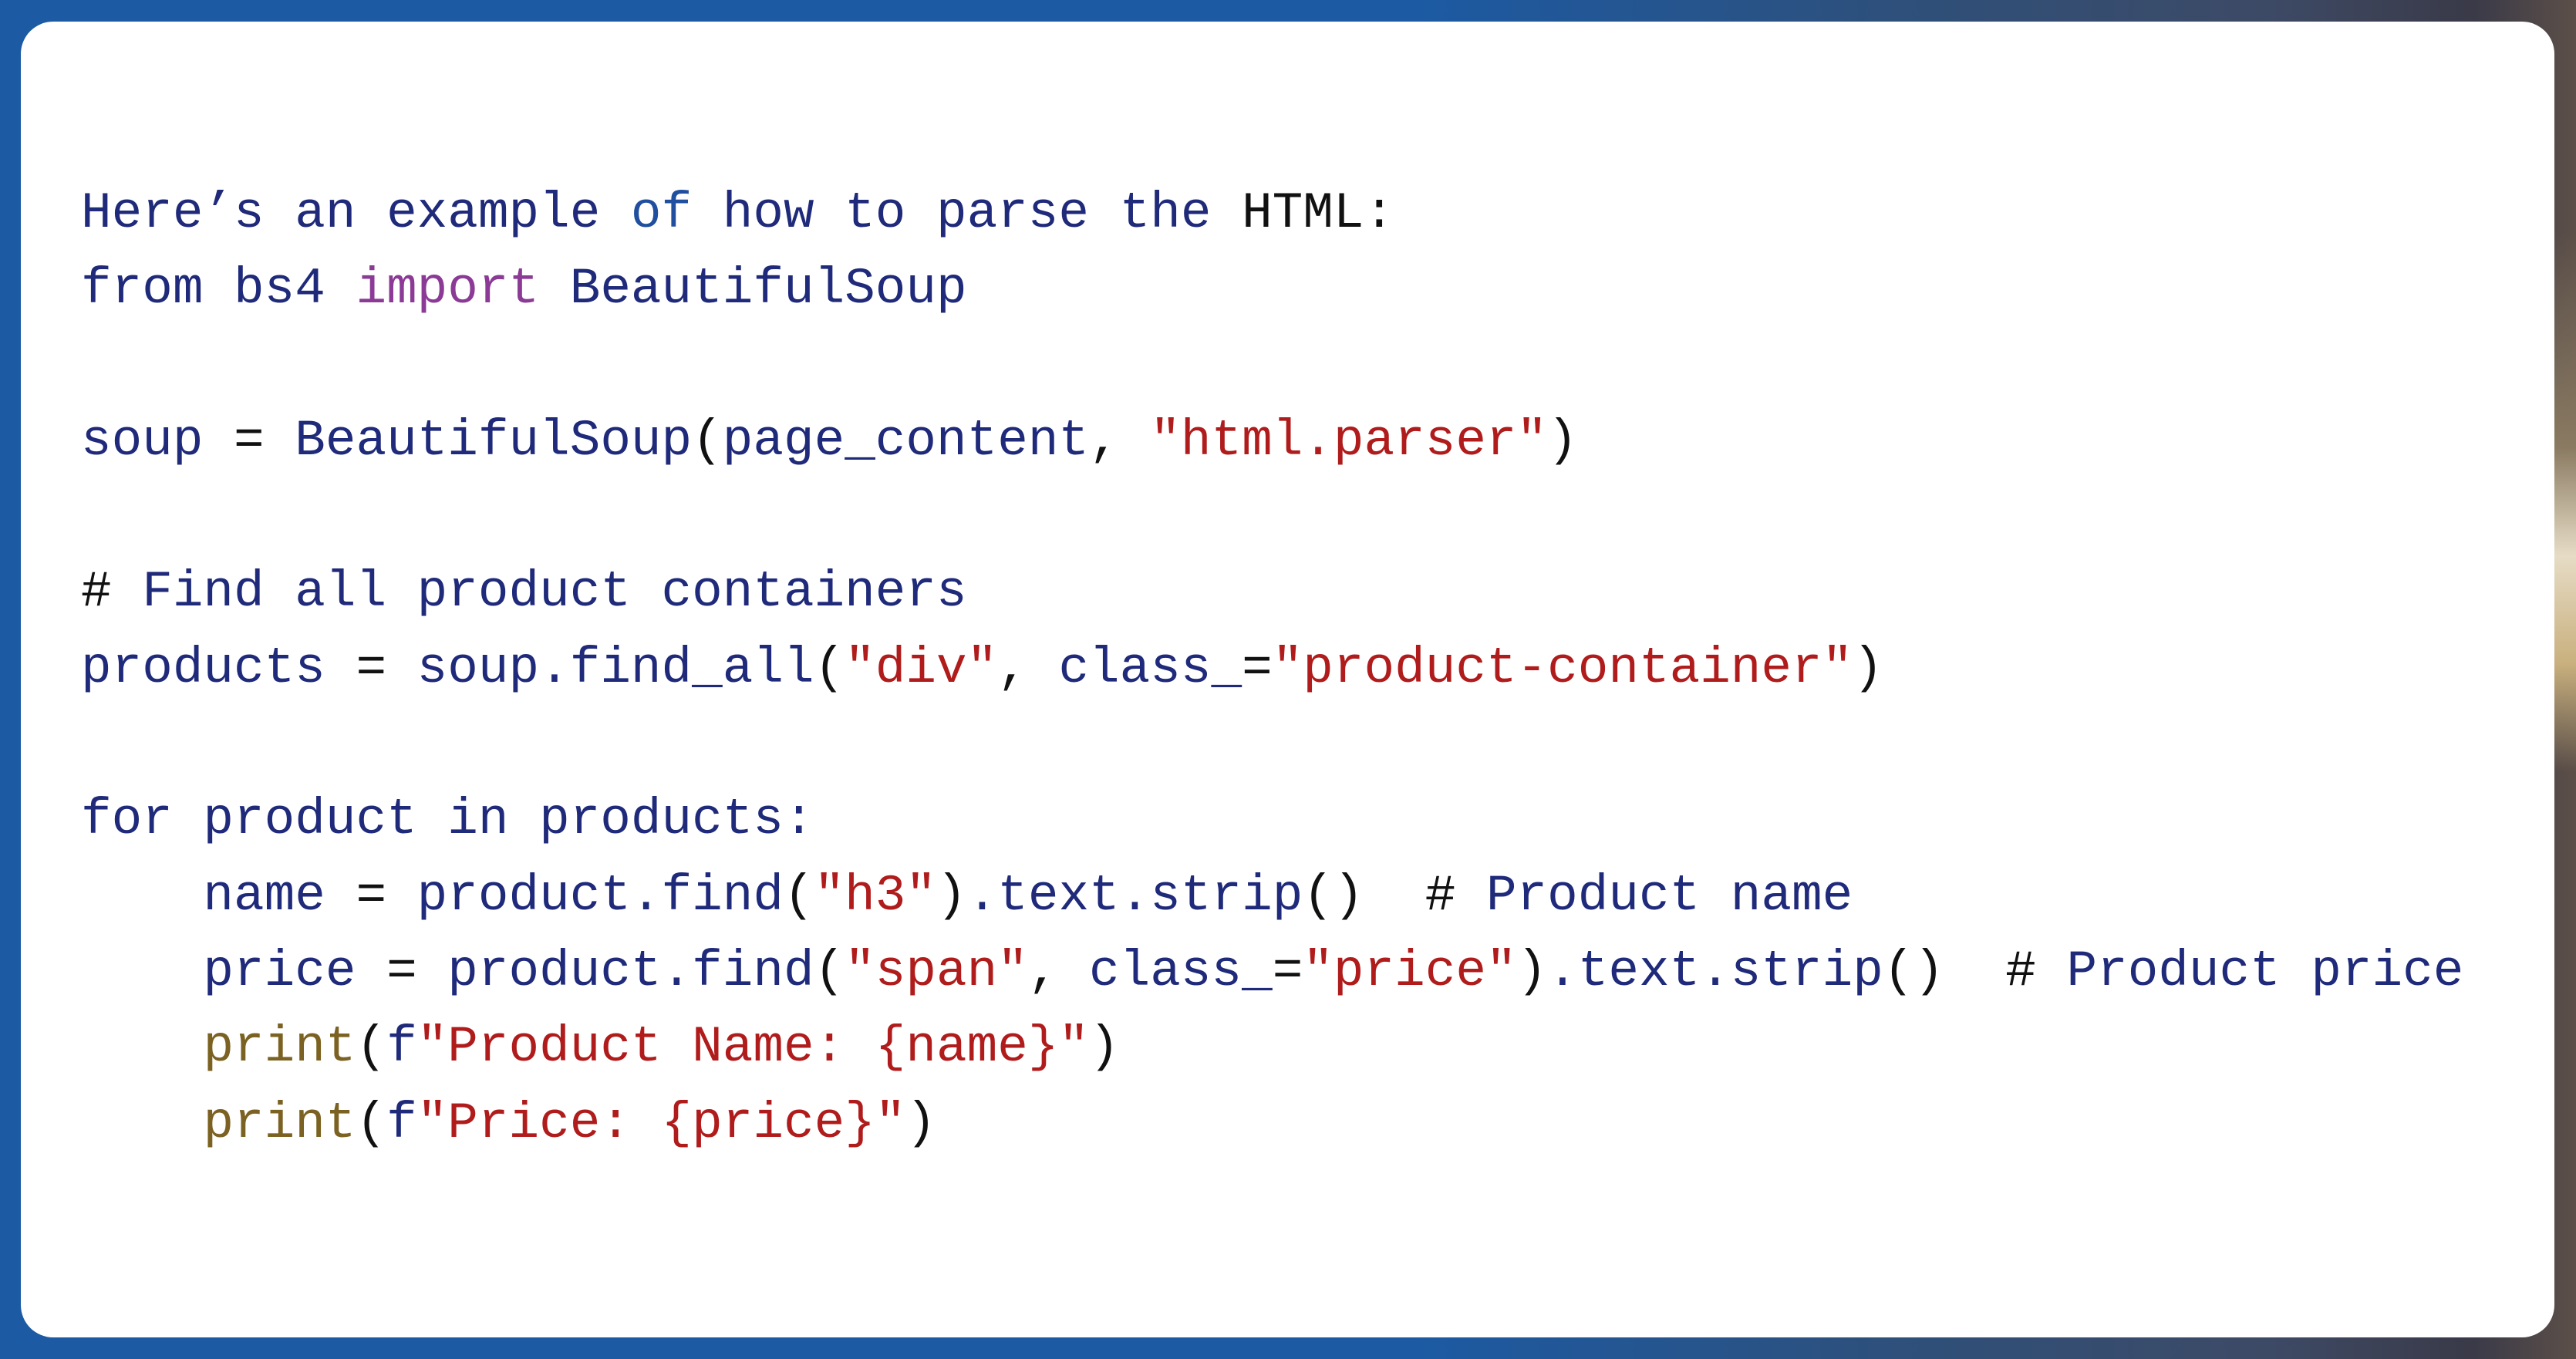  What do you see at coordinates (157, 440) in the screenshot?
I see `code-token: soup` at bounding box center [157, 440].